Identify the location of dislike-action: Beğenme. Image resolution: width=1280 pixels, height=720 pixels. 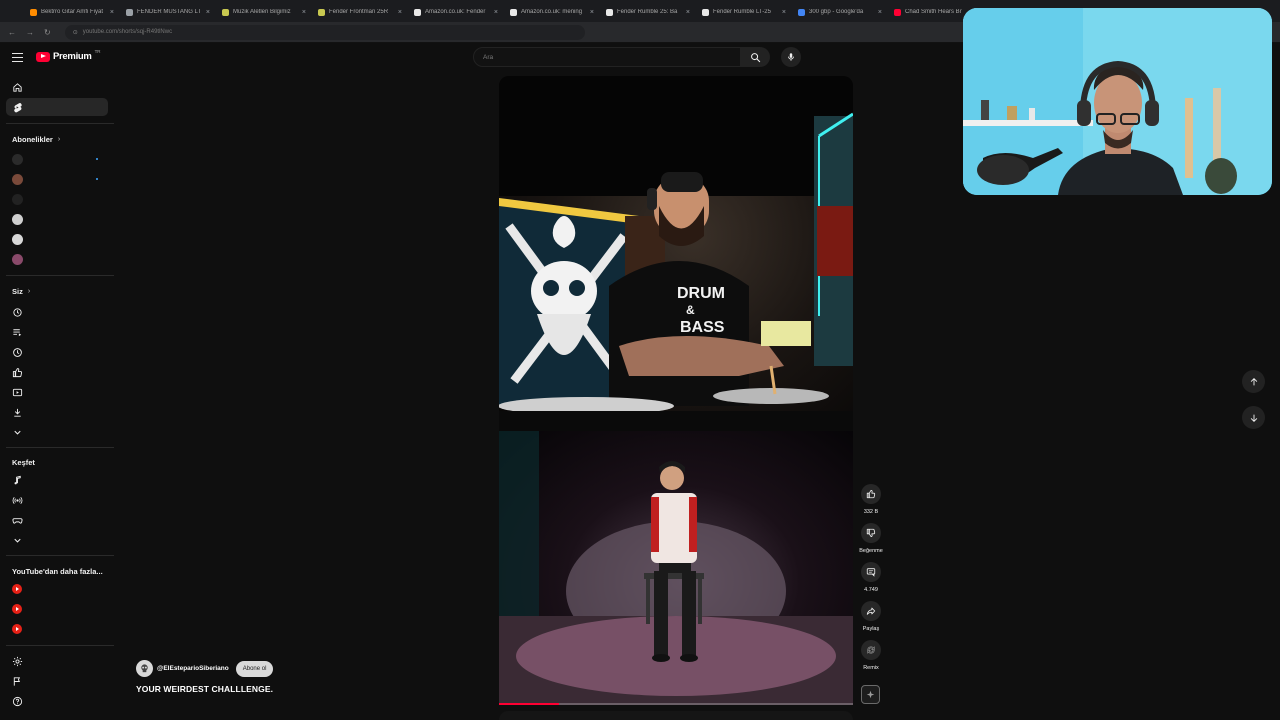
(871, 538).